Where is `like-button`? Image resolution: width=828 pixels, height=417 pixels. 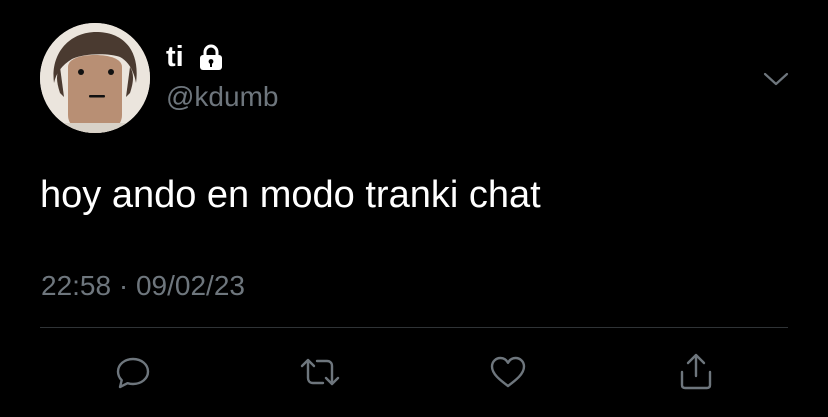
like-button is located at coordinates (508, 374).